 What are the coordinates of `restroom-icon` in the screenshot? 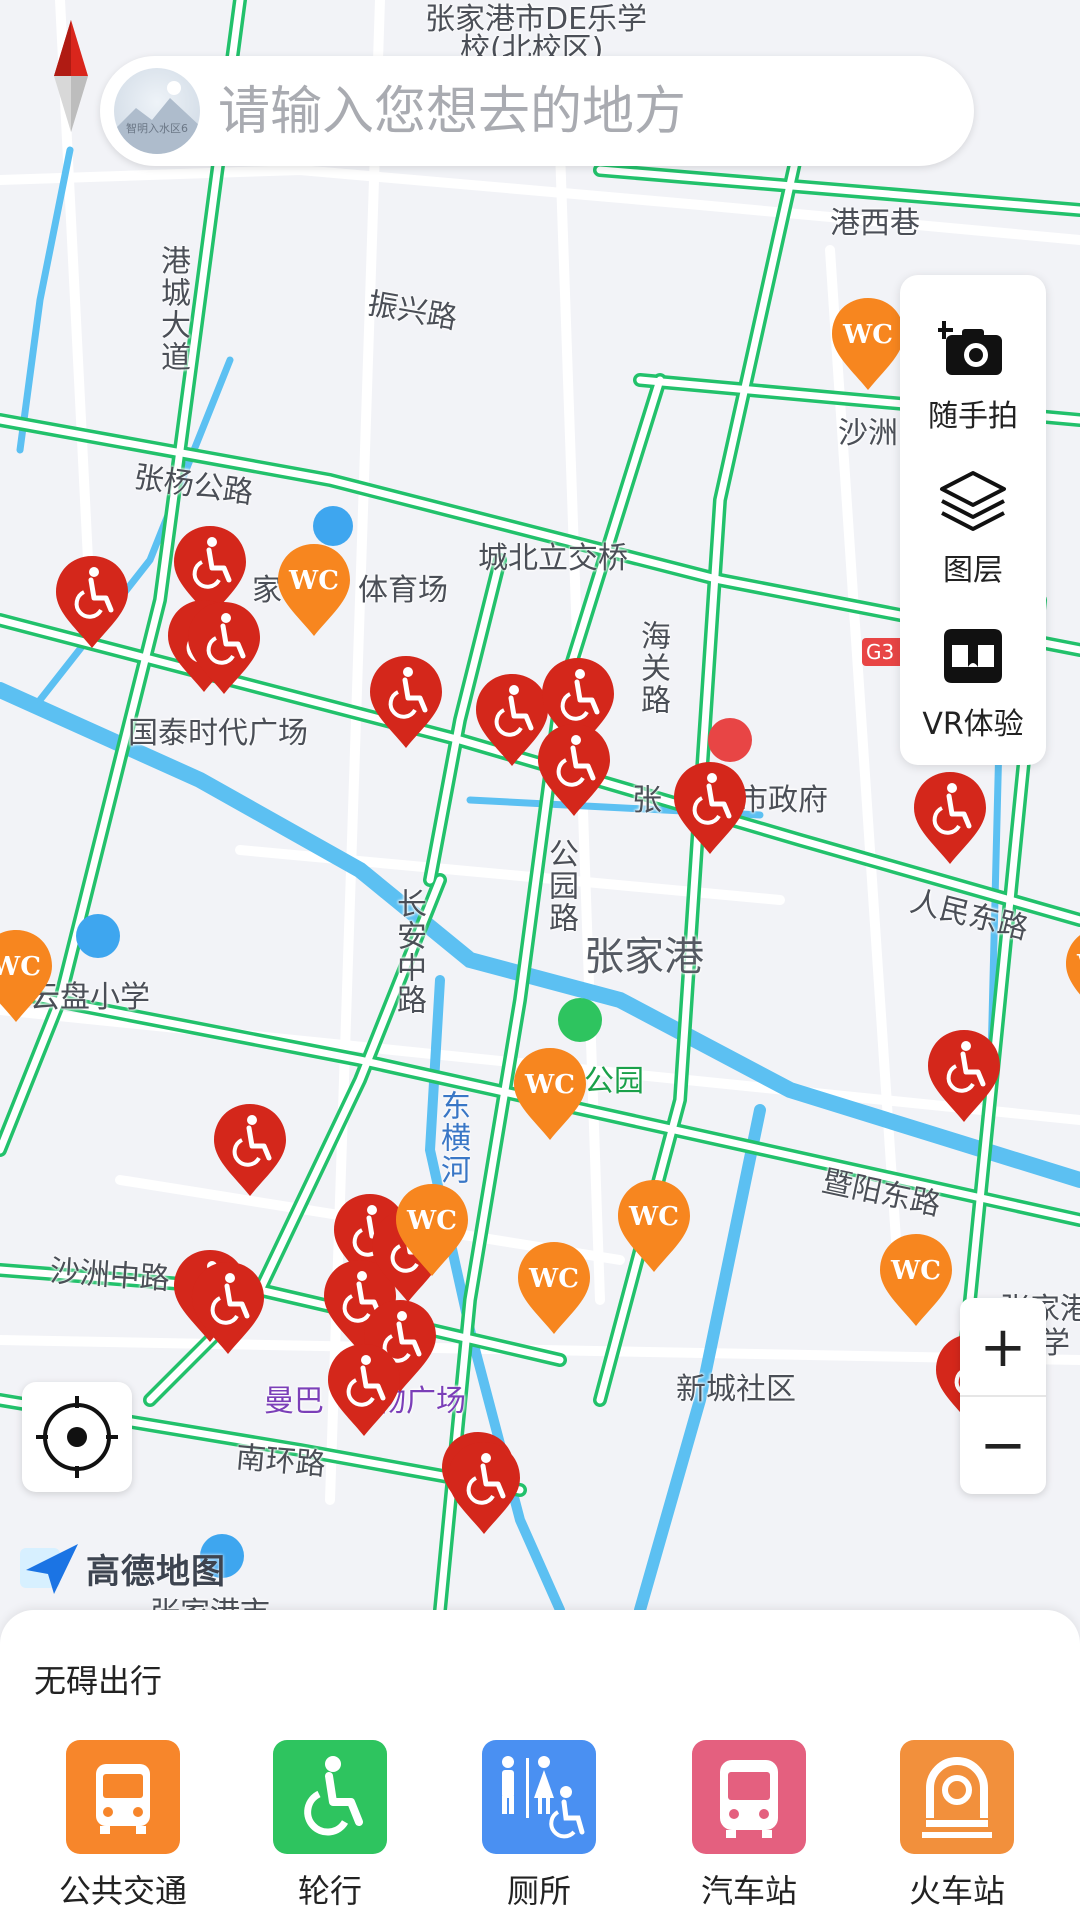 It's located at (539, 1797).